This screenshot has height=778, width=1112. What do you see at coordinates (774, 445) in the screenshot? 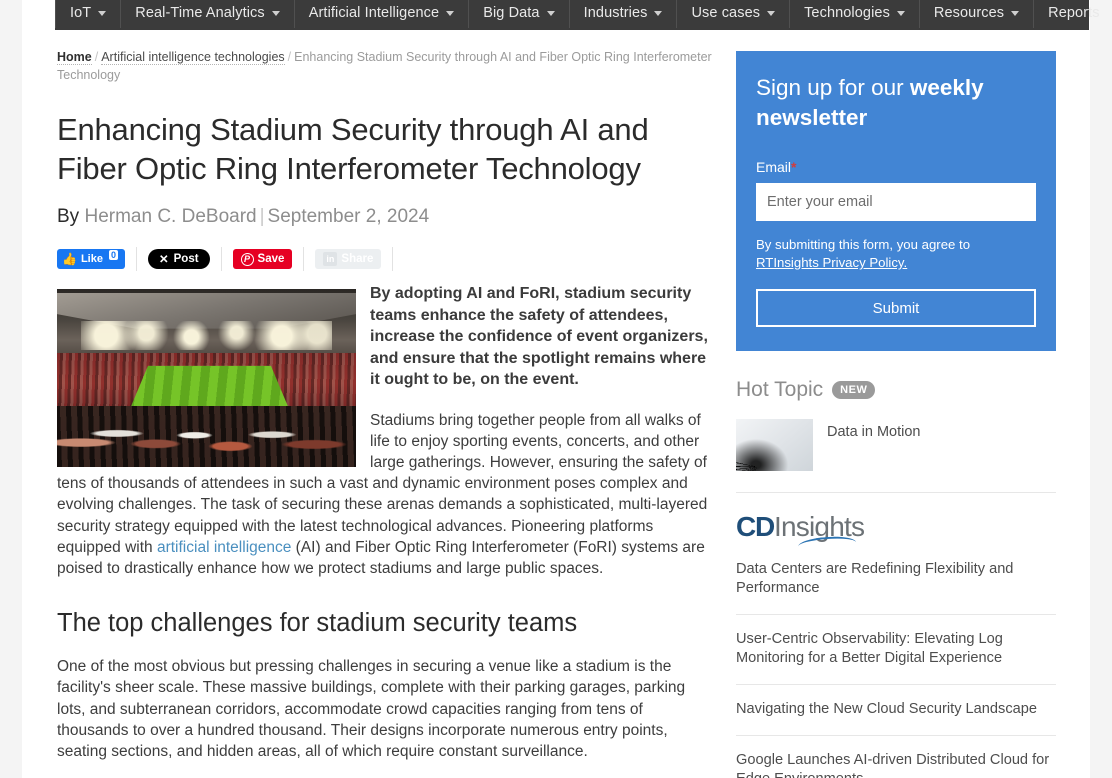
I see `hot-topic-thumbnail` at bounding box center [774, 445].